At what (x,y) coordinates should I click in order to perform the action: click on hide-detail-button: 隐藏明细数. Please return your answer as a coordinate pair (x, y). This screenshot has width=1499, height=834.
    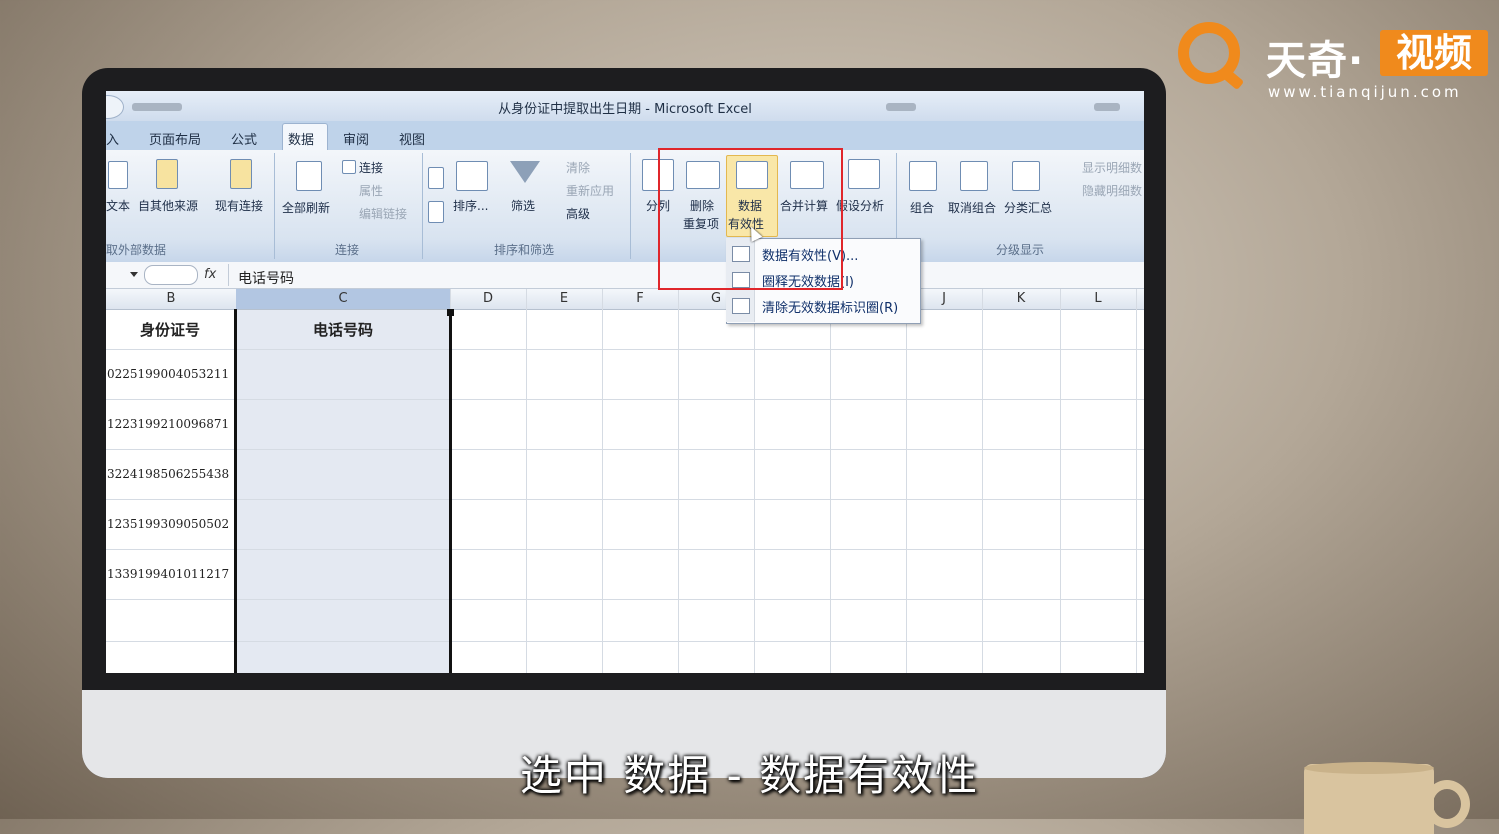
    Looking at the image, I should click on (1112, 190).